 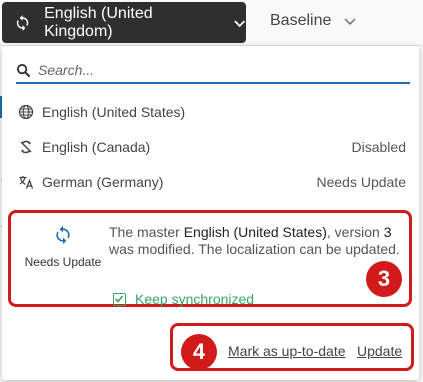 What do you see at coordinates (199, 352) in the screenshot?
I see `callout-badge-4: 4` at bounding box center [199, 352].